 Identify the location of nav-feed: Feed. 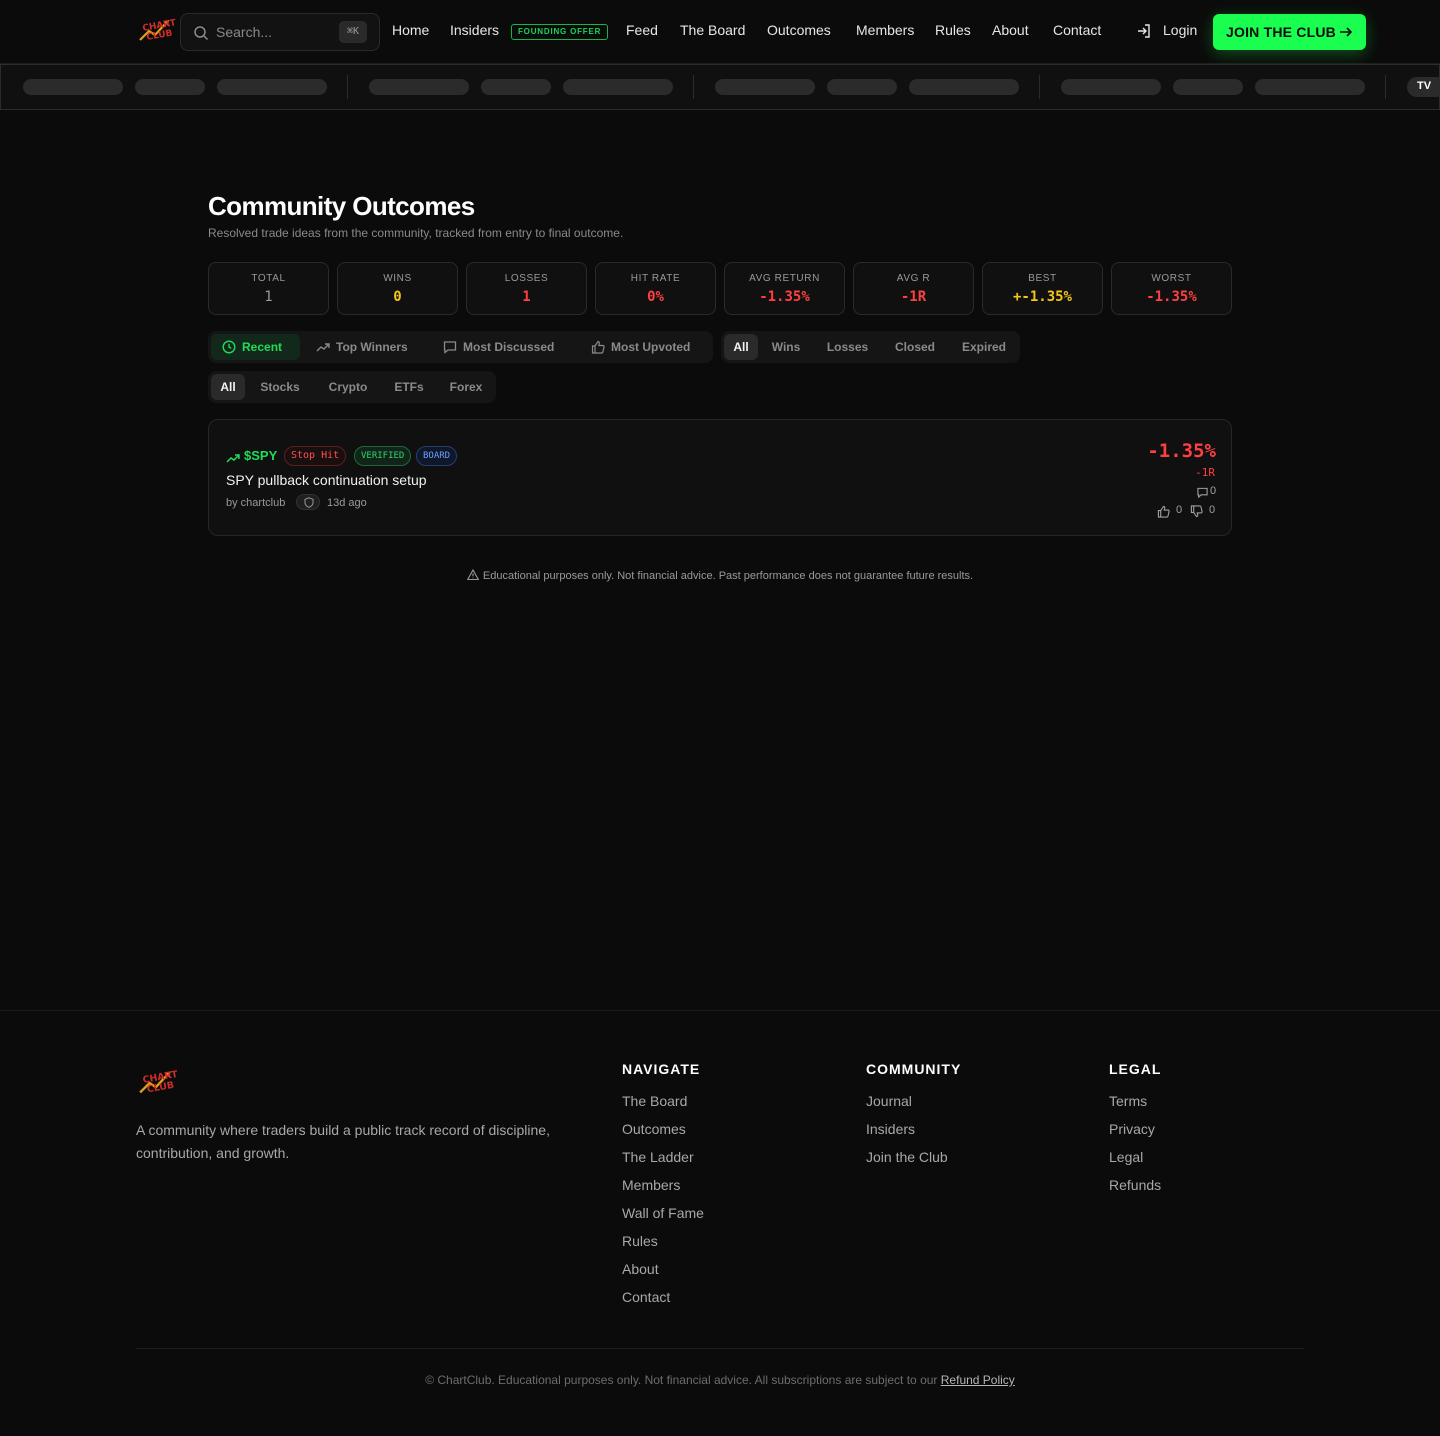
(642, 30).